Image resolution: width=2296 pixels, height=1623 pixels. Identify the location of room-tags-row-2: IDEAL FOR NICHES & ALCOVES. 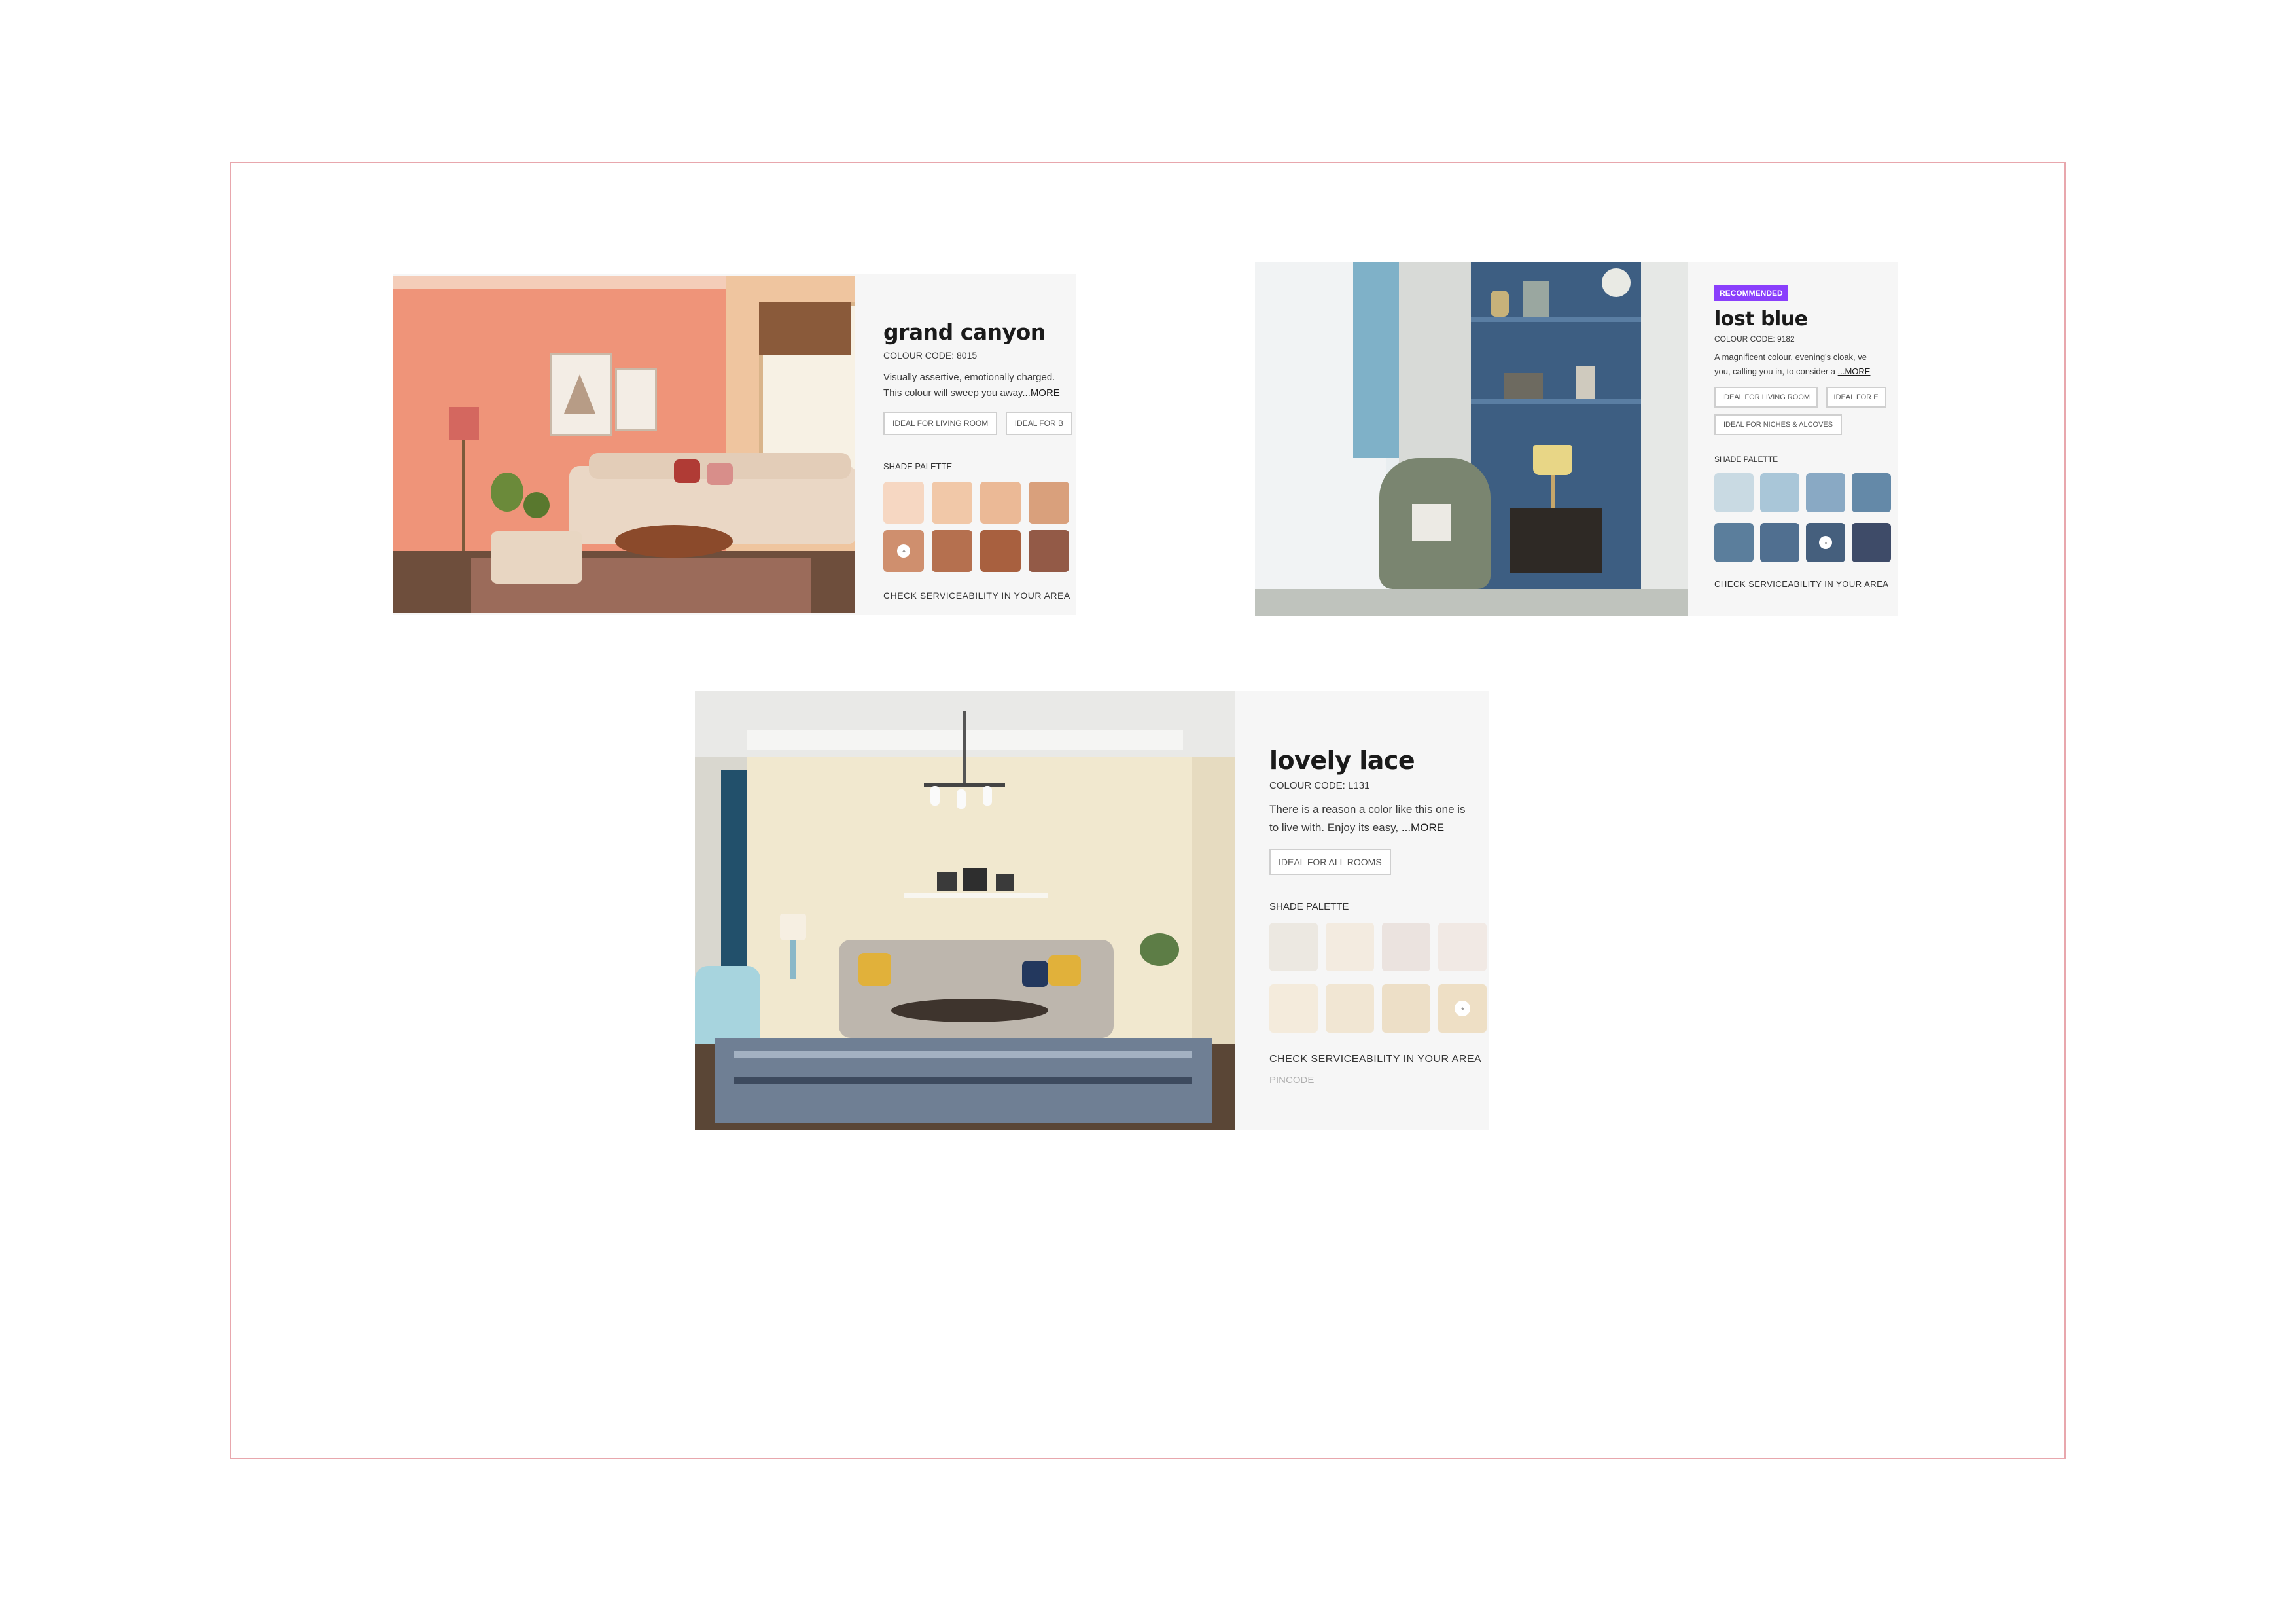
(1802, 424).